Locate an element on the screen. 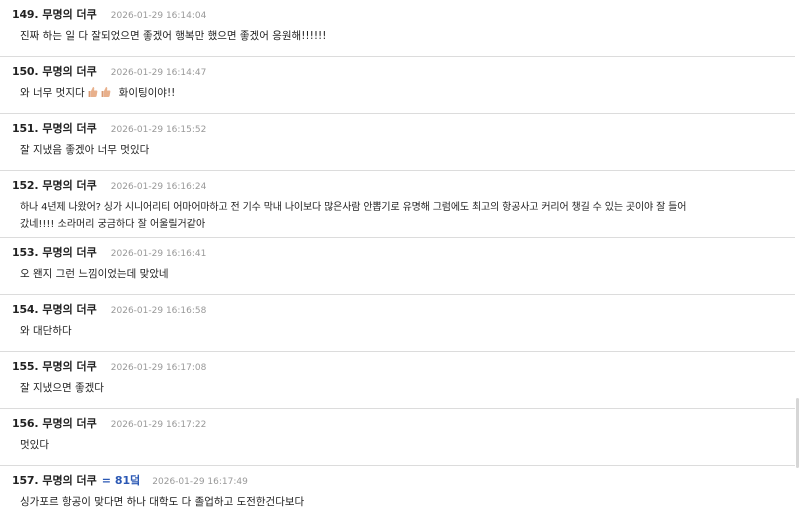  comment-number: 155. is located at coordinates (25, 366).